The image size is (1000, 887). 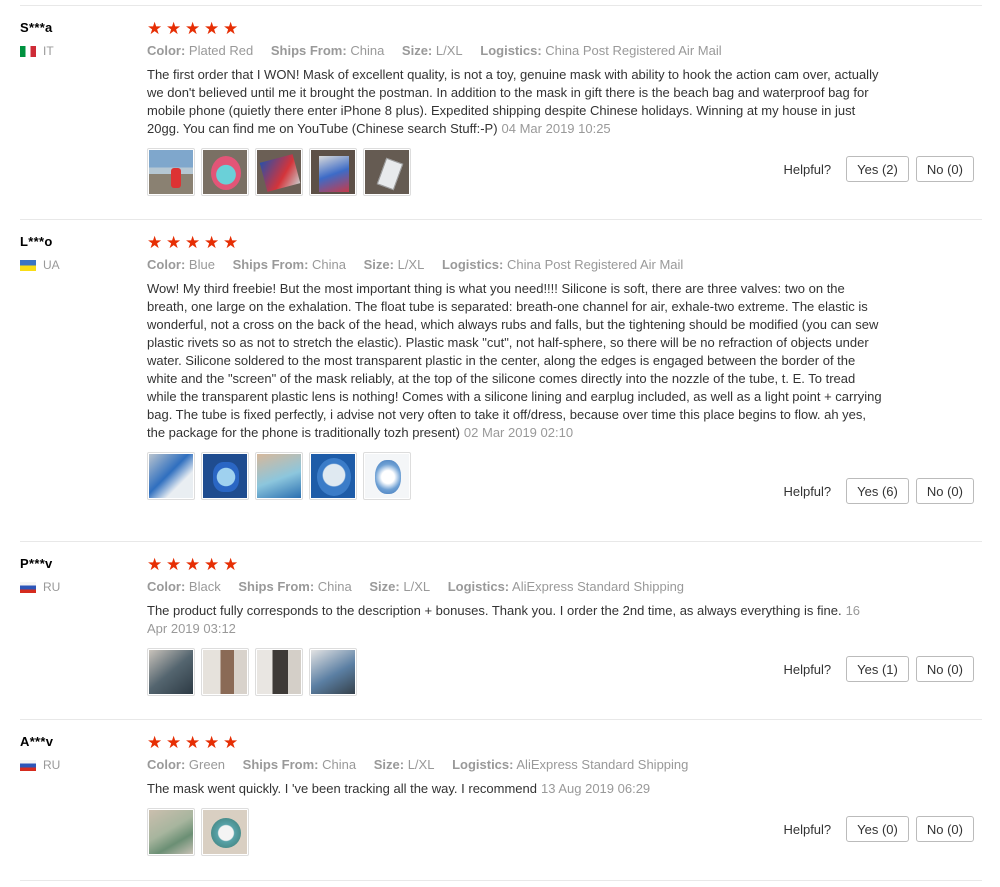 What do you see at coordinates (75, 51) in the screenshot?
I see `reviewer-country: IT` at bounding box center [75, 51].